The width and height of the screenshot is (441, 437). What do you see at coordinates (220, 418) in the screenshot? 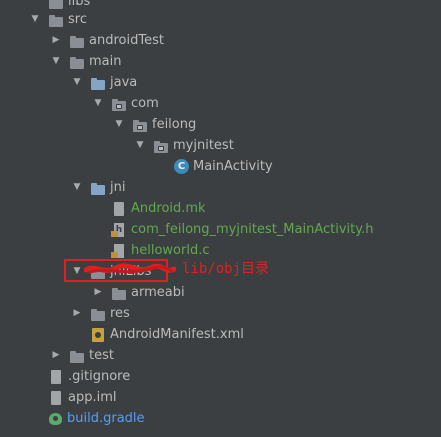
I see `tree-item-build-gradle: build.gradle` at bounding box center [220, 418].